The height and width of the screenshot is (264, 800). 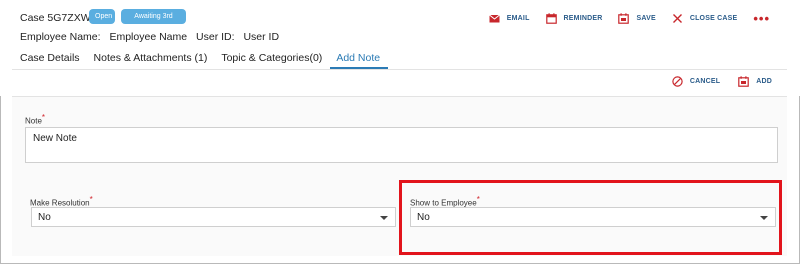 What do you see at coordinates (61, 201) in the screenshot?
I see `make-resolution-label: Make Resolution*` at bounding box center [61, 201].